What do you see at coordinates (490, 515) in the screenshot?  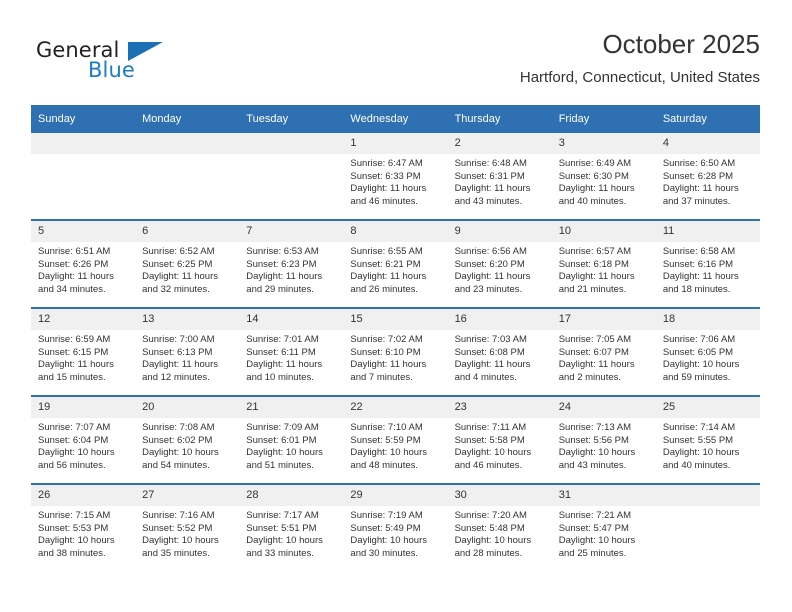 I see `sunrise-text: Sunrise: 7:20 AM` at bounding box center [490, 515].